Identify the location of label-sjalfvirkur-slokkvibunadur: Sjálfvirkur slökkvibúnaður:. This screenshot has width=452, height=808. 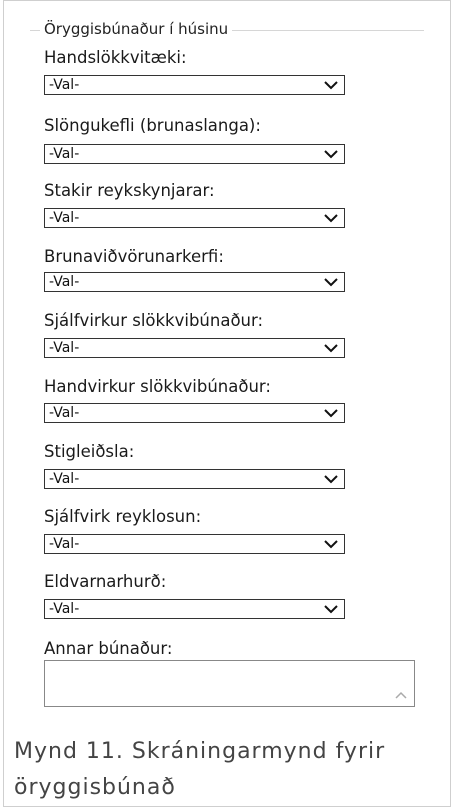
(154, 320).